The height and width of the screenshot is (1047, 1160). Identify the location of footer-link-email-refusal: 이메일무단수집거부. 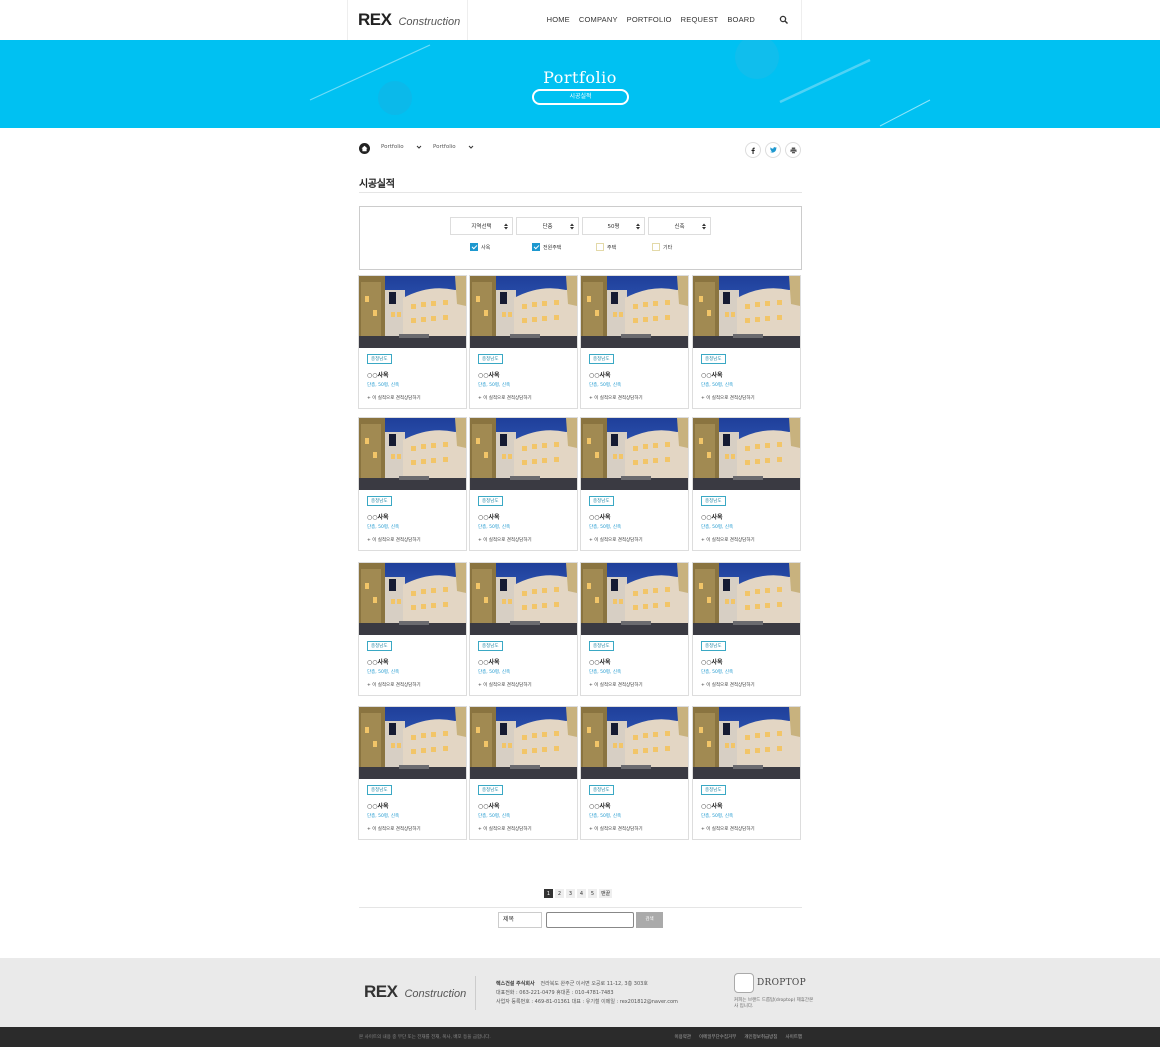
(717, 1037).